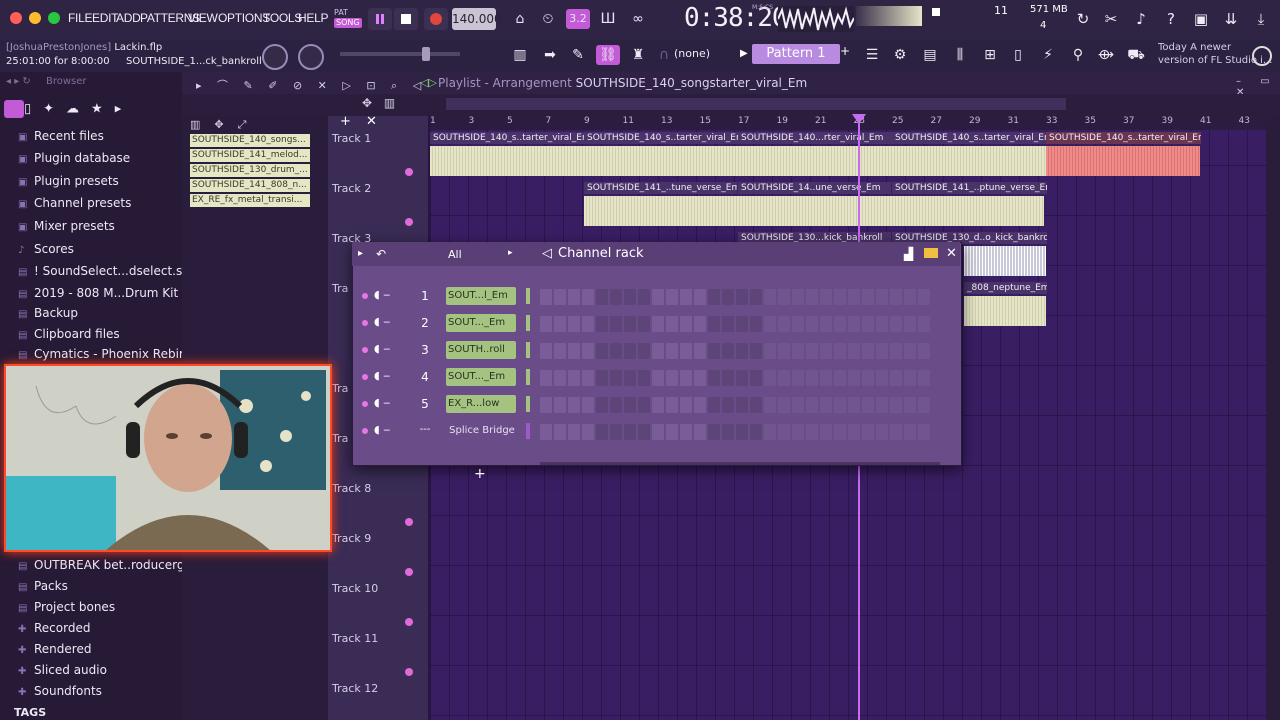  I want to click on channel-led, so click(365, 323).